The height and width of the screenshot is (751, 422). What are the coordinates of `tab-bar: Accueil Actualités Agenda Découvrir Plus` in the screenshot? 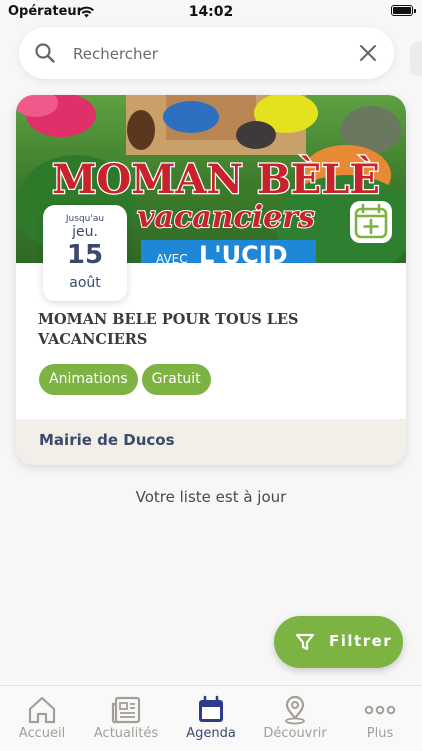 It's located at (211, 718).